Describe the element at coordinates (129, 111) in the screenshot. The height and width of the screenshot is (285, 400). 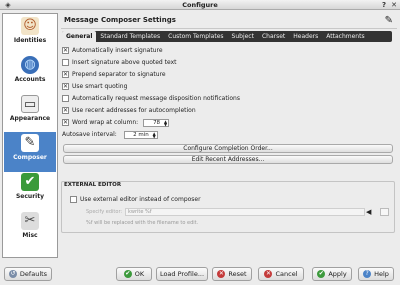
I see `option-recent-addresses: ✕ Use recent addresses for autocompletion` at that location.